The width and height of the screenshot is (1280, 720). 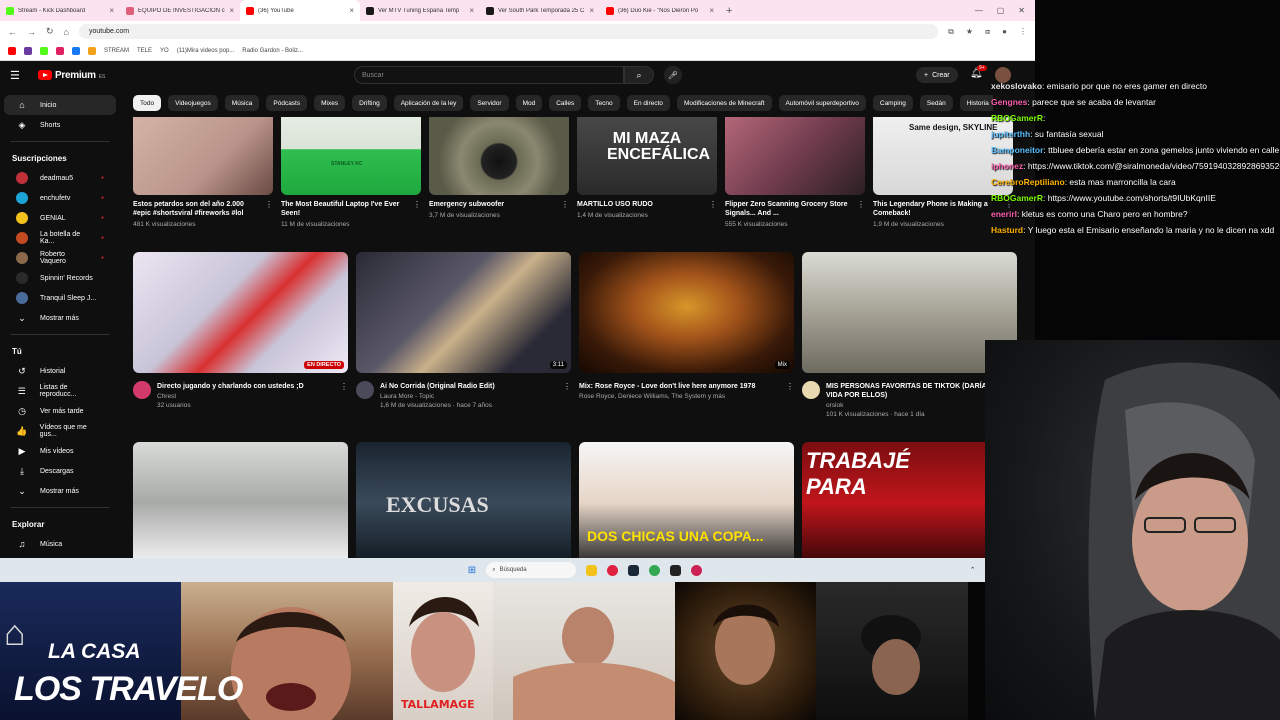 I want to click on filter-chip: Sedán, so click(x=936, y=103).